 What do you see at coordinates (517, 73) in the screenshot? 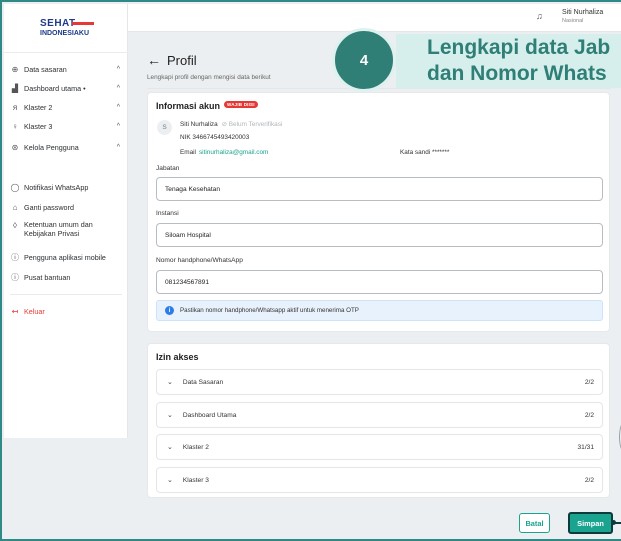
I see `step-text-line2: dan Nomor Whats` at bounding box center [517, 73].